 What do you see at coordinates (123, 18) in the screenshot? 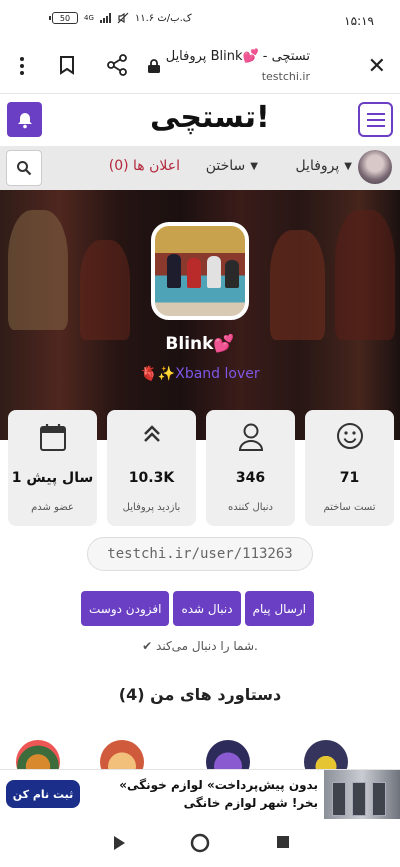
I see `mute-icon` at bounding box center [123, 18].